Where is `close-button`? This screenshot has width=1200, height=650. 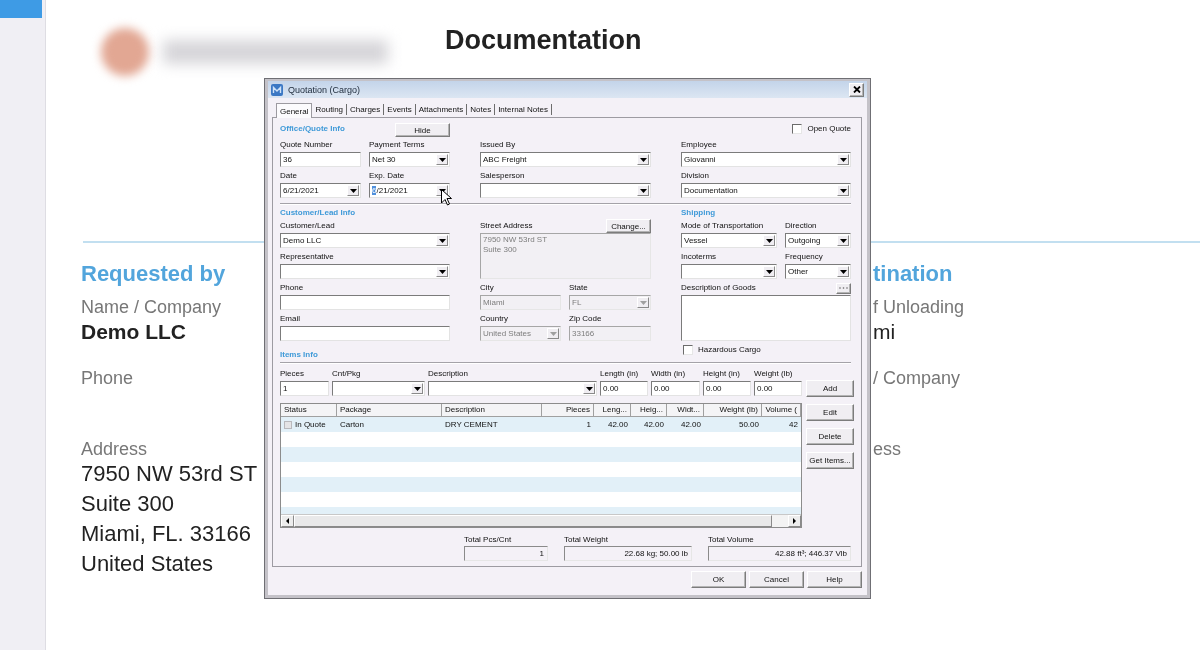
close-button is located at coordinates (856, 89).